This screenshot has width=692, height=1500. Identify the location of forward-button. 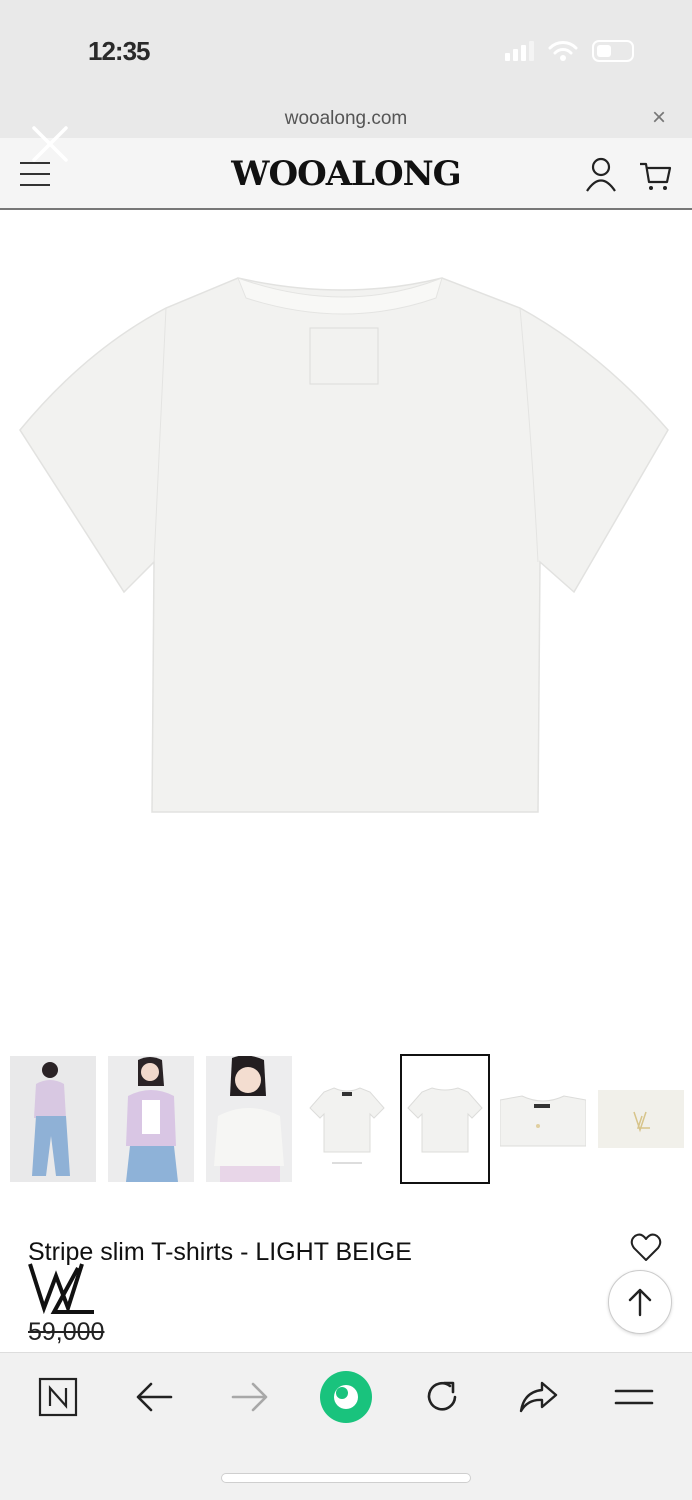
(250, 1397).